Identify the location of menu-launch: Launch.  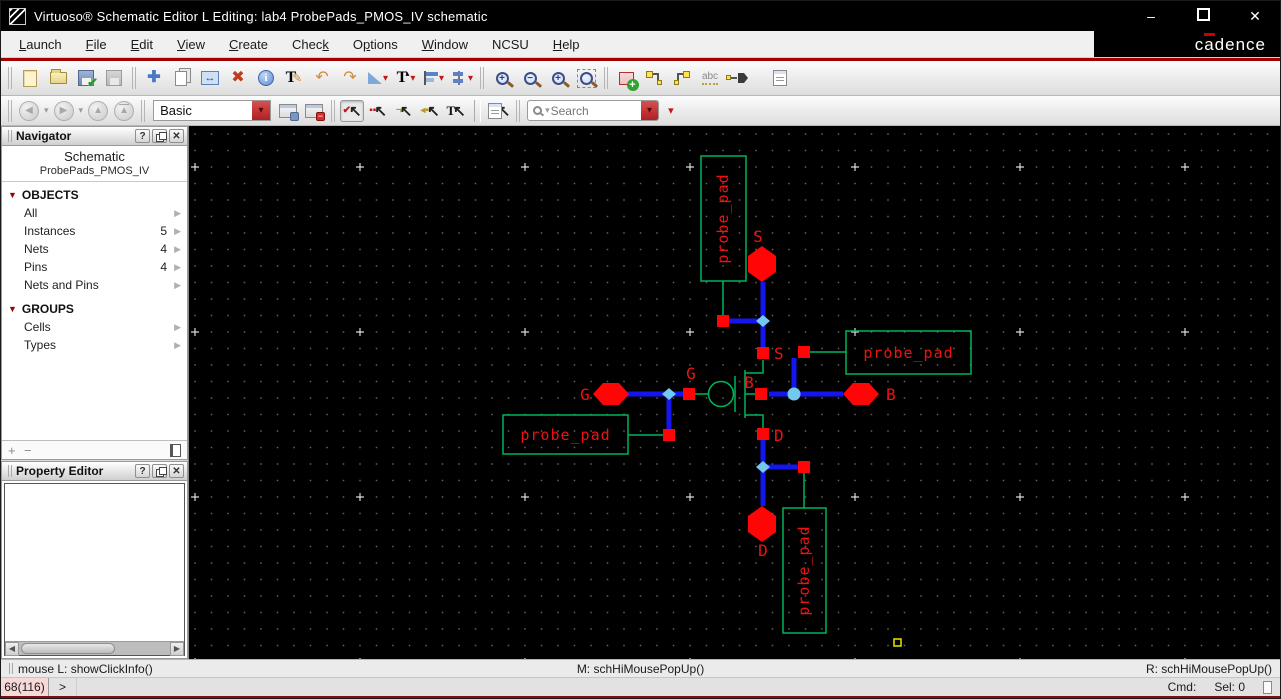
(40, 44).